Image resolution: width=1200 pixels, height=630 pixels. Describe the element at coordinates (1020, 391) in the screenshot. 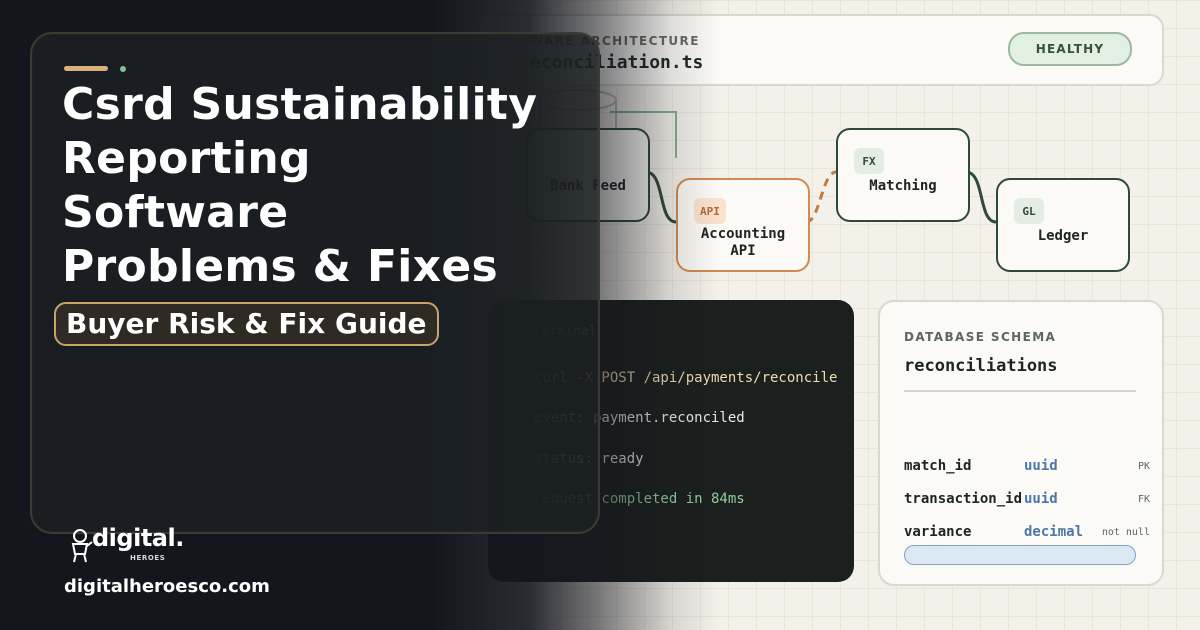

I see `schema-divider` at that location.